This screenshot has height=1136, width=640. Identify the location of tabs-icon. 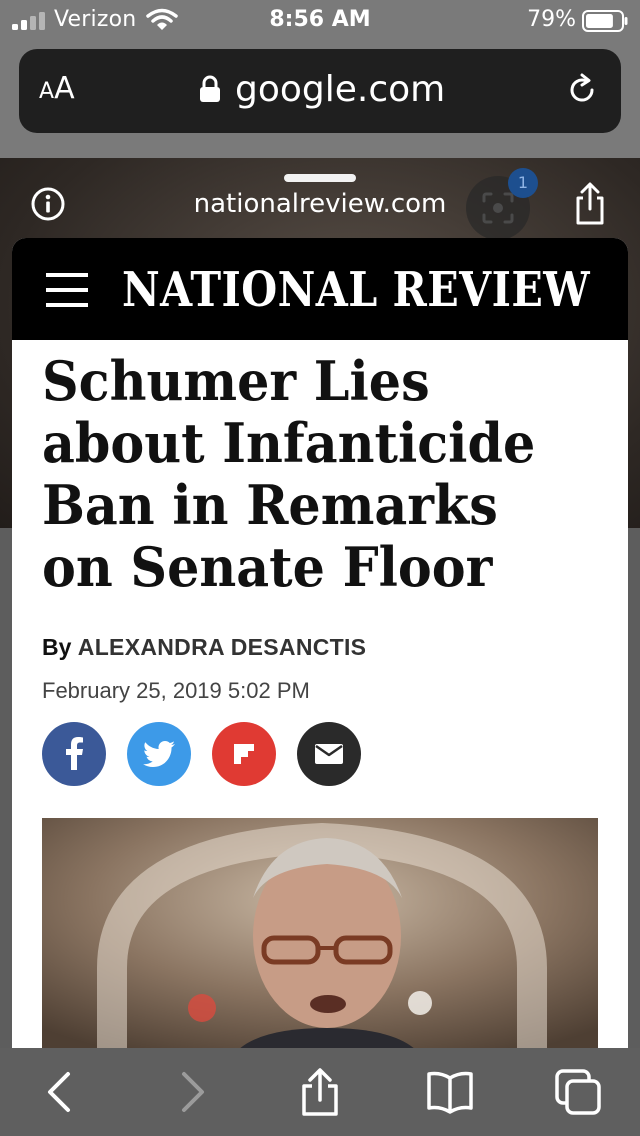
(578, 1092).